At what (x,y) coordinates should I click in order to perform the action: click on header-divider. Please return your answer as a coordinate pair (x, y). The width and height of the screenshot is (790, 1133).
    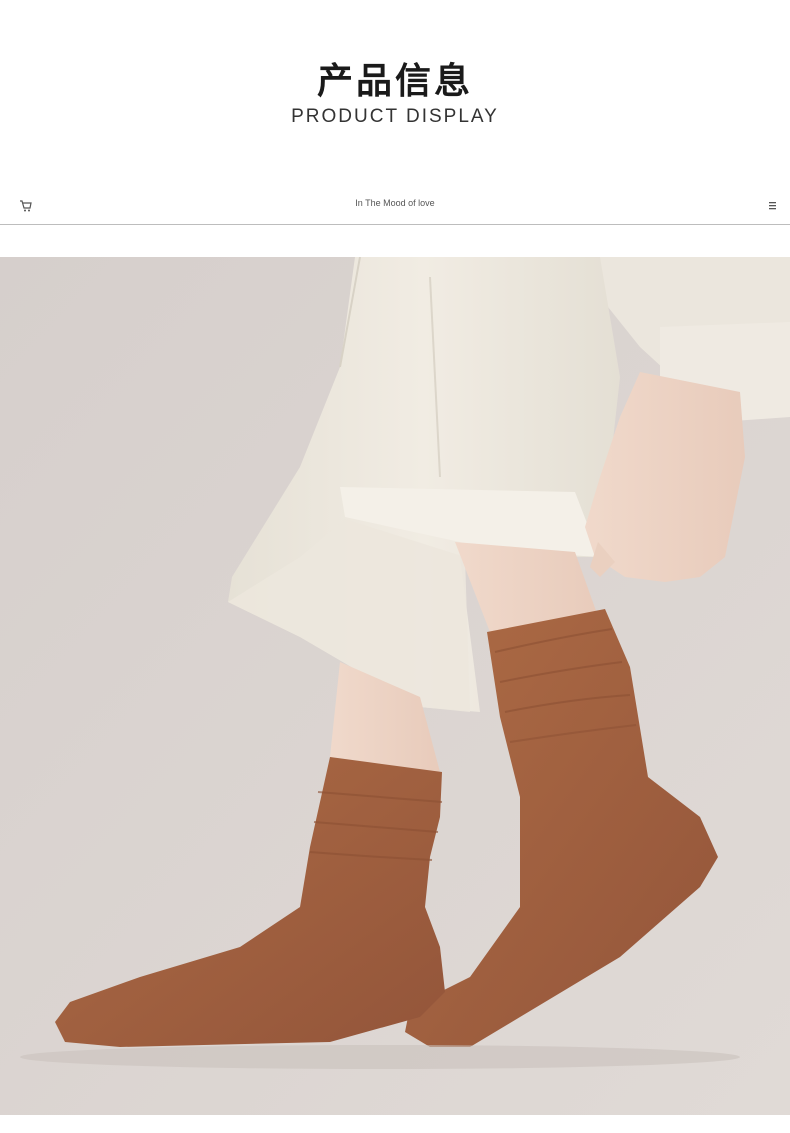
    Looking at the image, I should click on (395, 224).